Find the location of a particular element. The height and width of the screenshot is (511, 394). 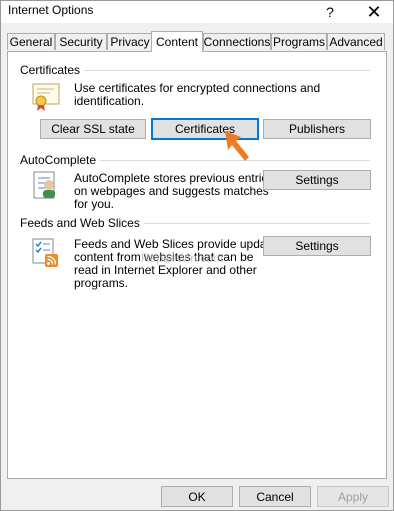

autocomplete-settings-button: Settings is located at coordinates (317, 180).